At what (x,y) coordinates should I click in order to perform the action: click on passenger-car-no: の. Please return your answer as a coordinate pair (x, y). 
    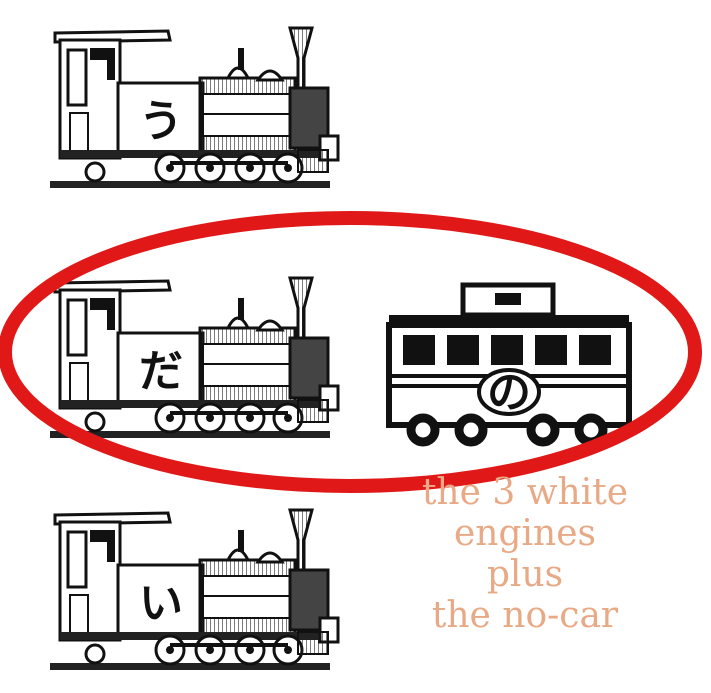
    Looking at the image, I should click on (509, 365).